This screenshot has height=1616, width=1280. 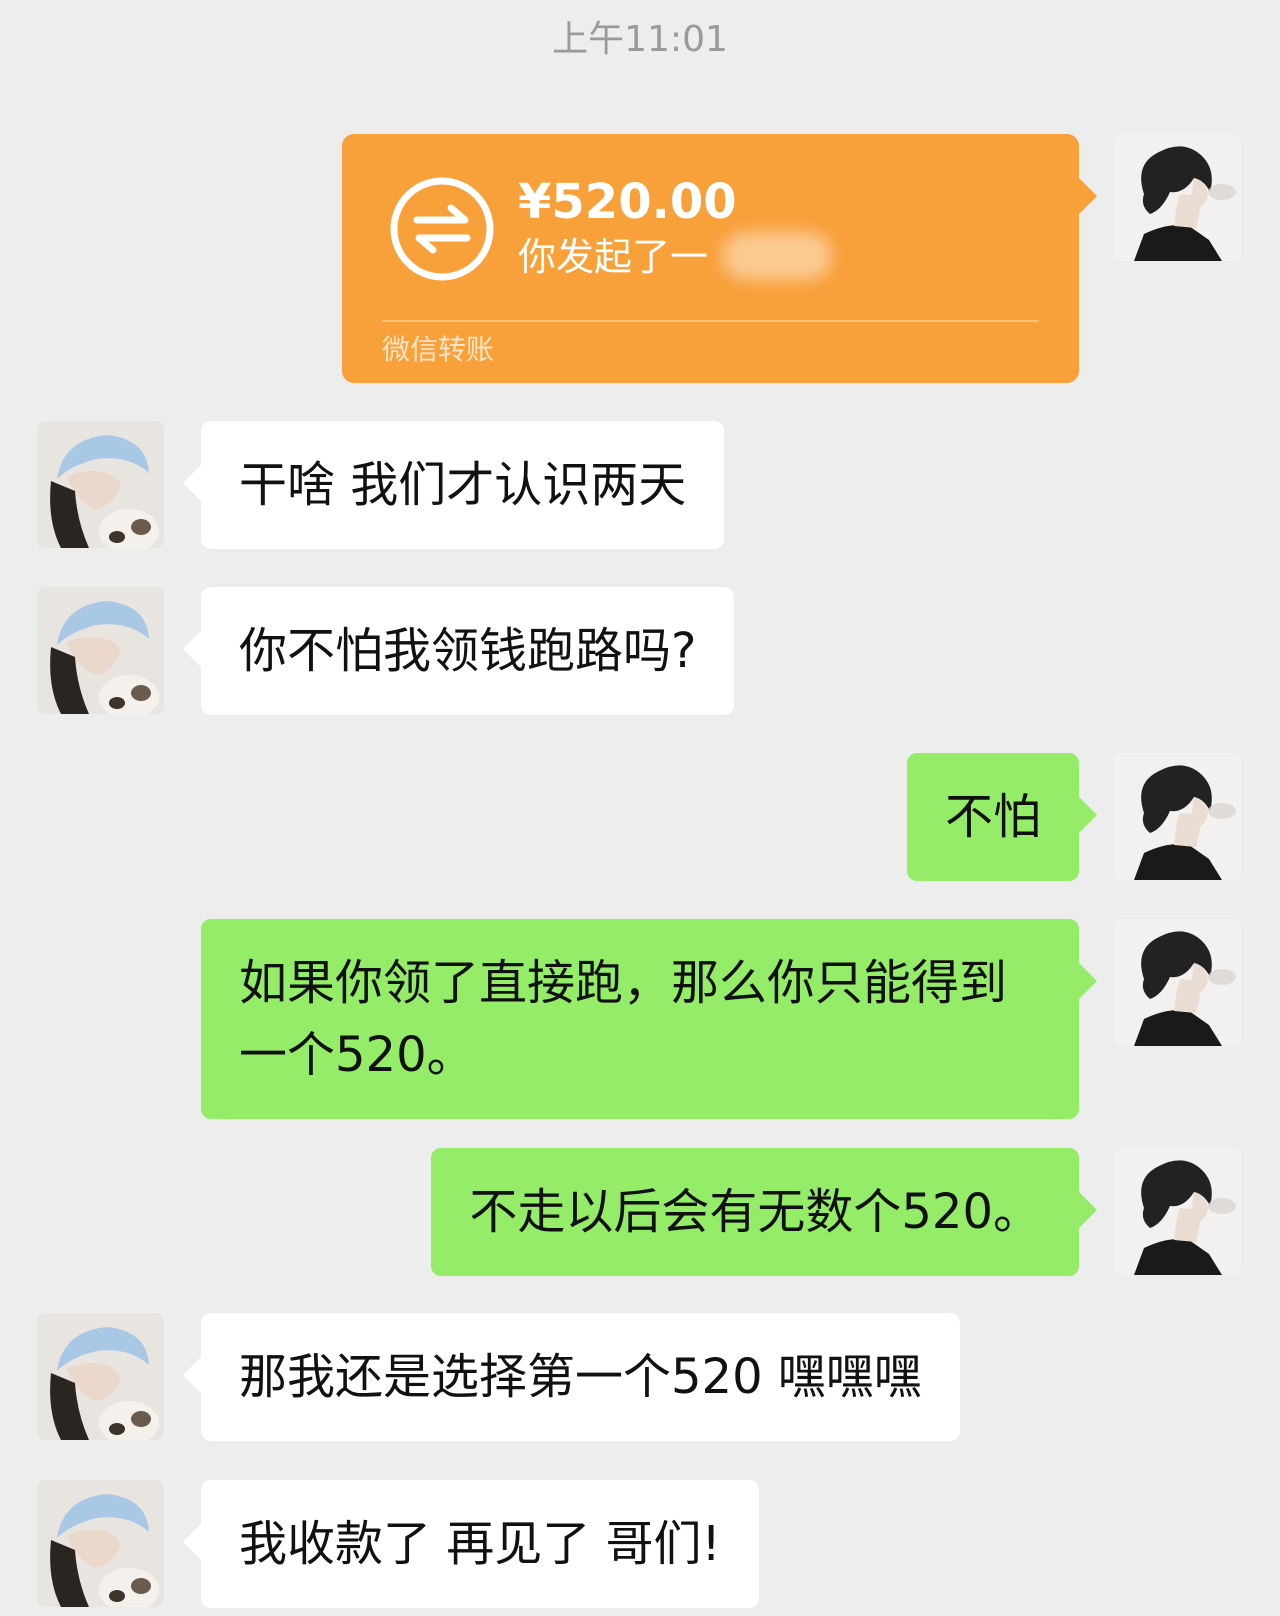 I want to click on message-text: 你不怕我领钱跑路吗?, so click(x=468, y=651).